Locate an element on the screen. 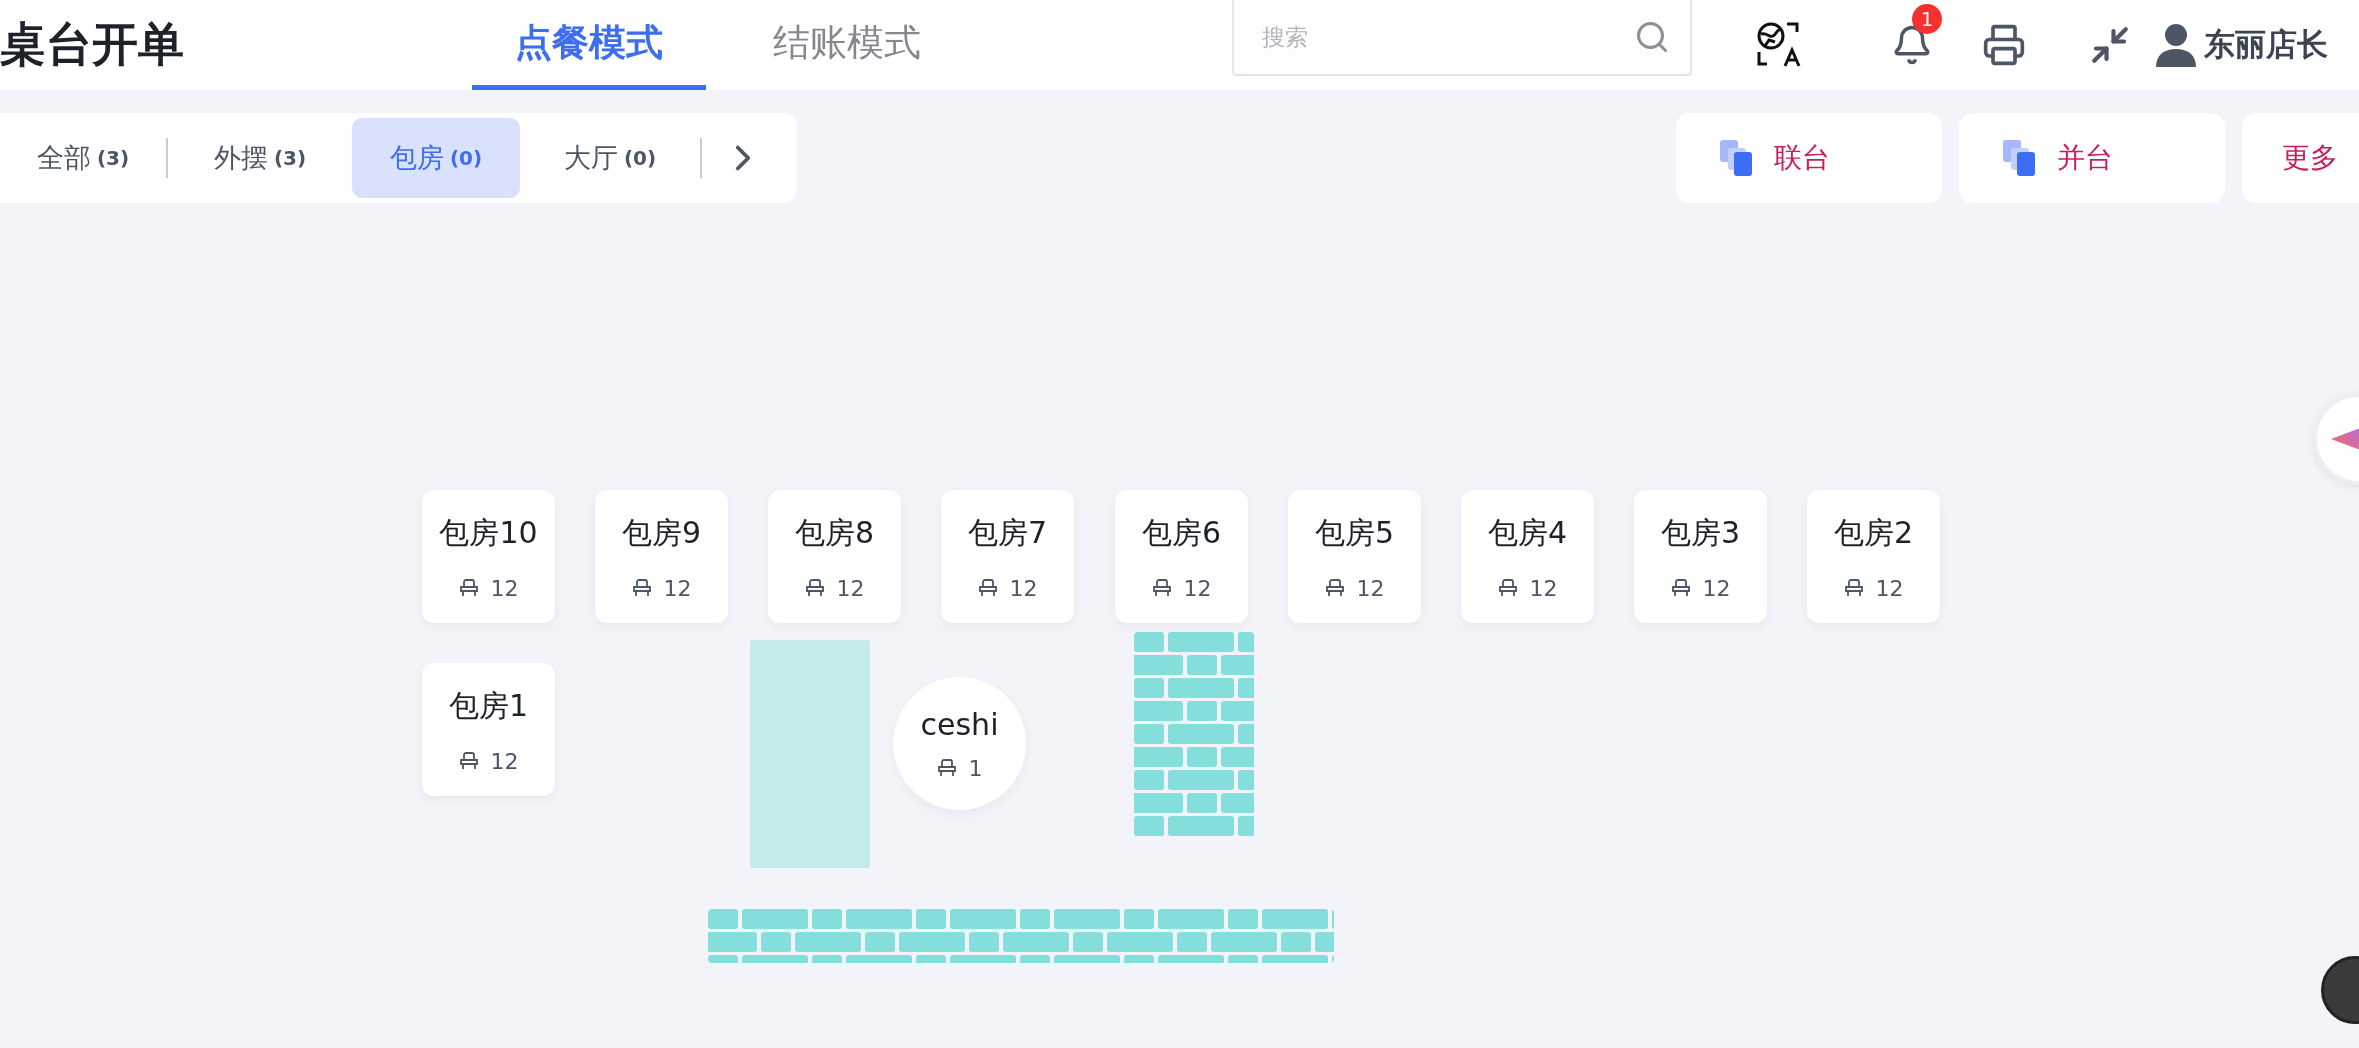 Image resolution: width=2359 pixels, height=1048 pixels. table-card: 包房6 12 is located at coordinates (1181, 556).